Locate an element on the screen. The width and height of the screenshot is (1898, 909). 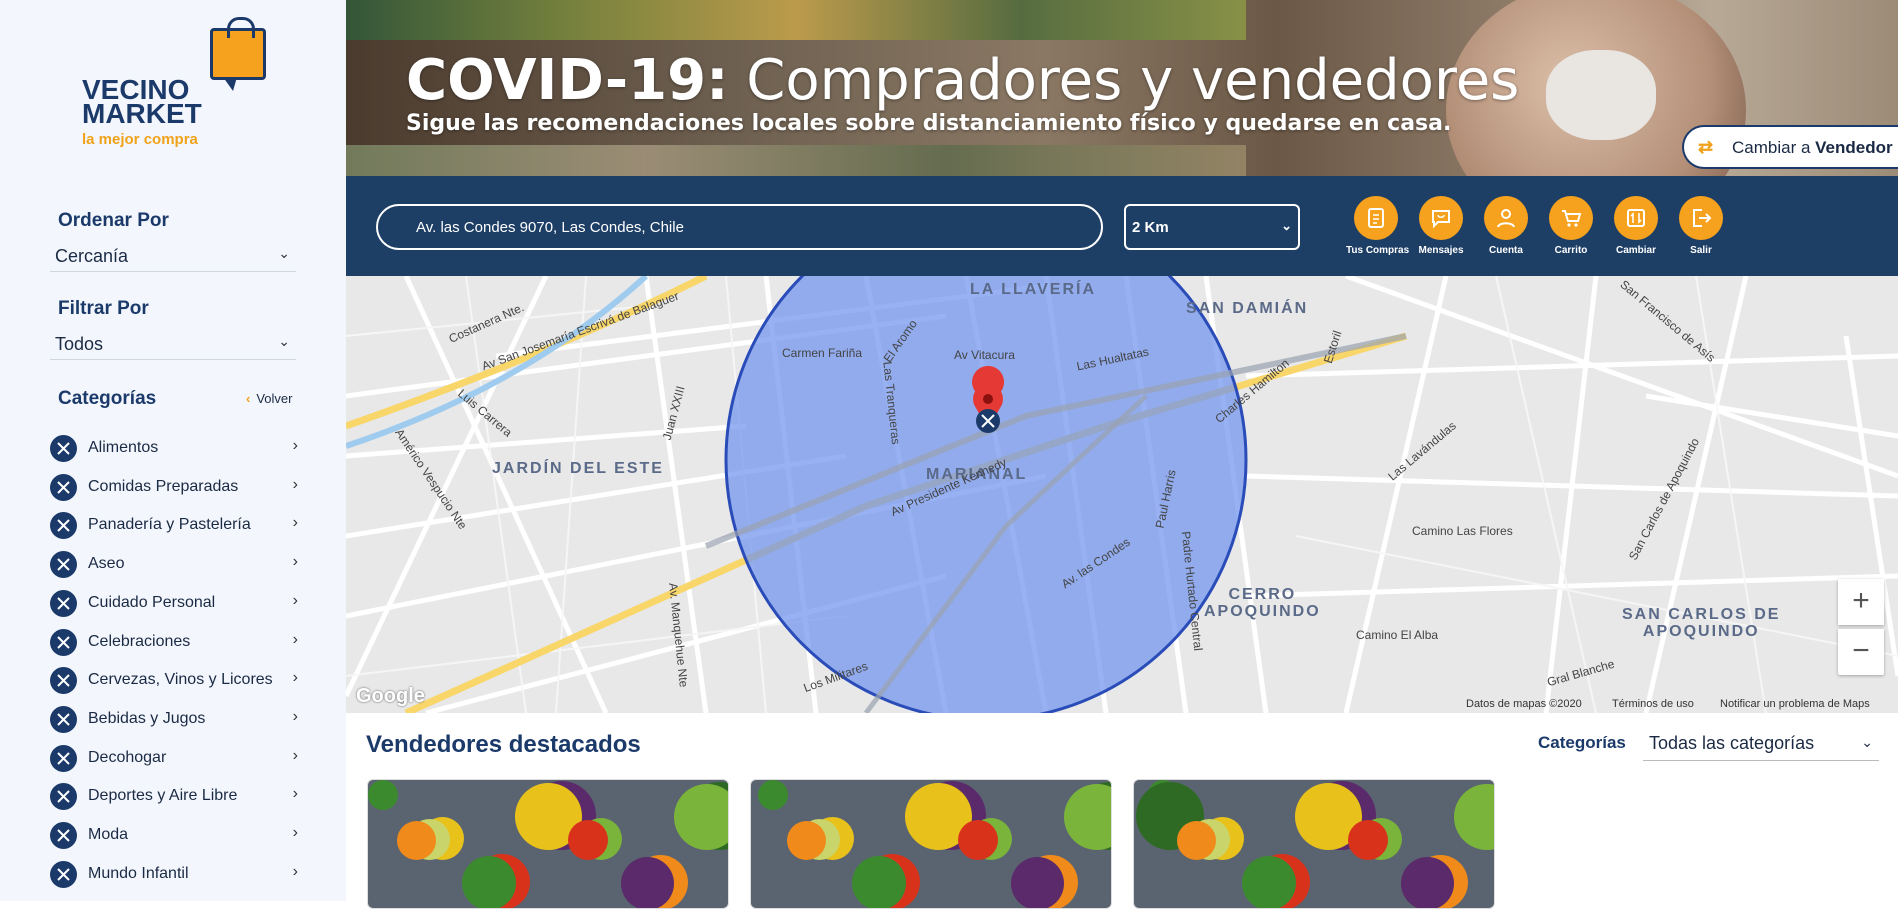
distance-select: 2 Km ⌄ is located at coordinates (1212, 227).